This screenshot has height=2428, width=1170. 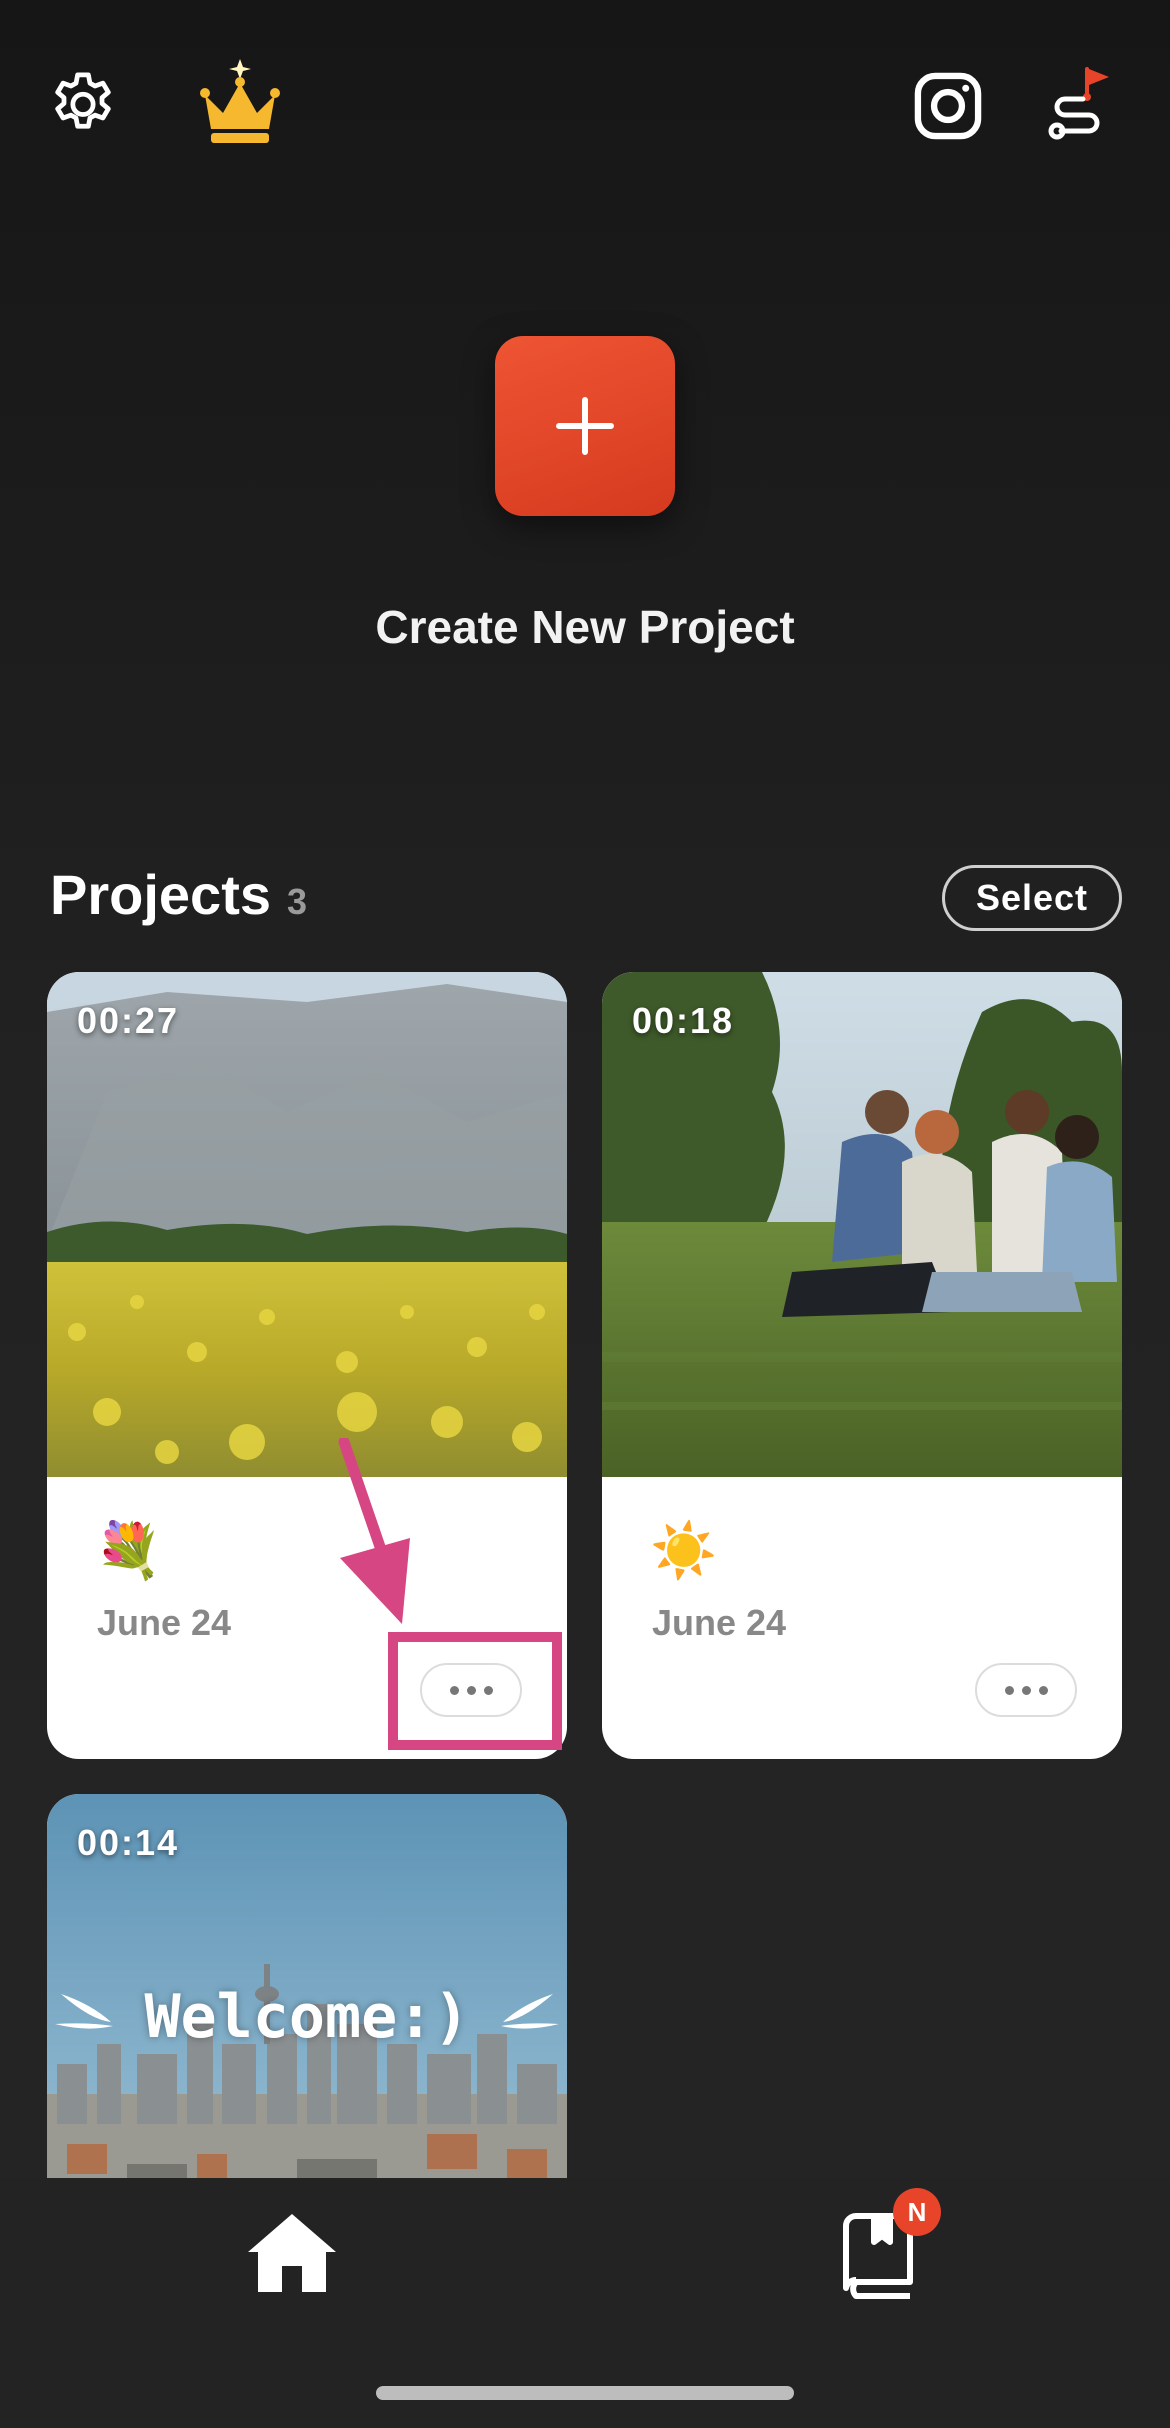 I want to click on annotation-arrow-icon, so click(x=374, y=1531).